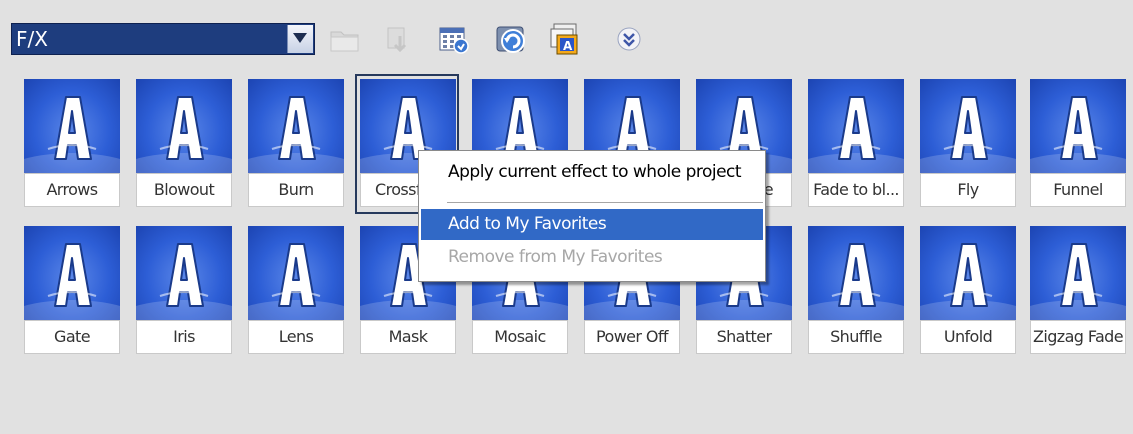  I want to click on effect-label: Shuffle, so click(856, 337).